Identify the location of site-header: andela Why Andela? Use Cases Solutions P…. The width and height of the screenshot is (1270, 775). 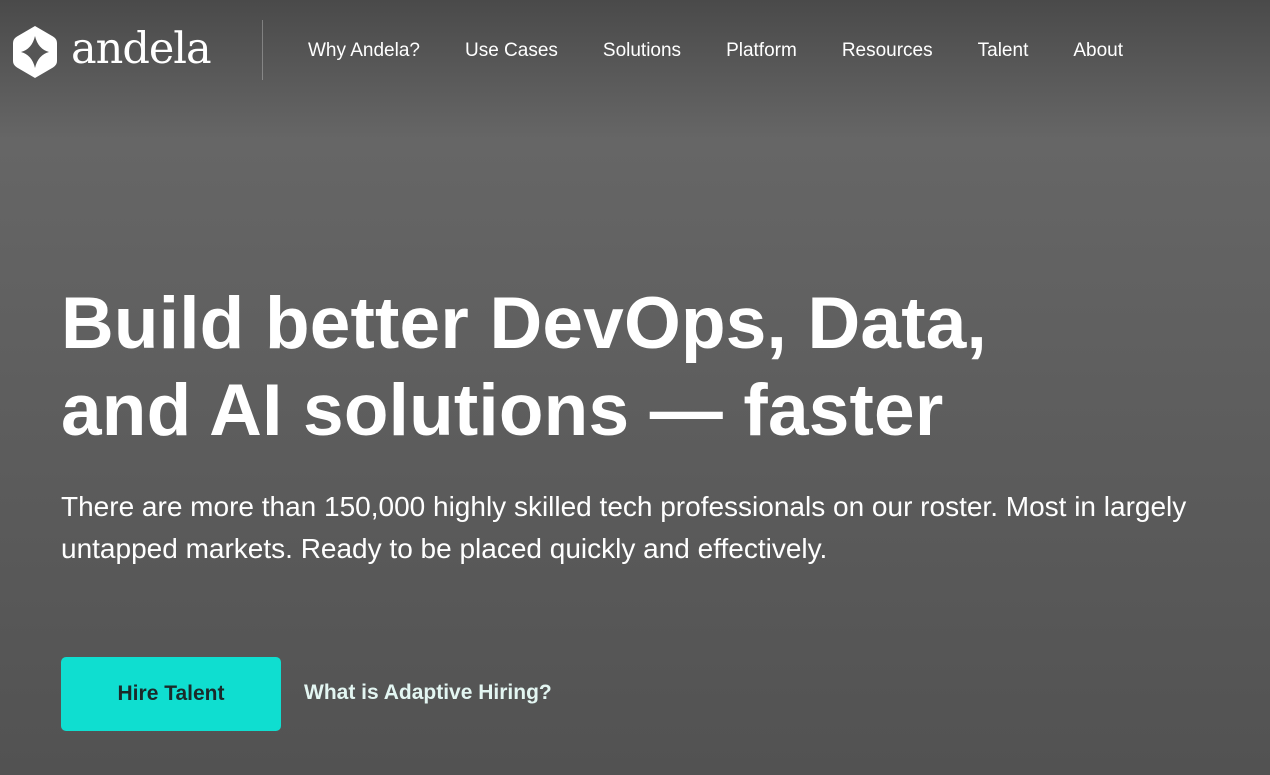
(635, 50).